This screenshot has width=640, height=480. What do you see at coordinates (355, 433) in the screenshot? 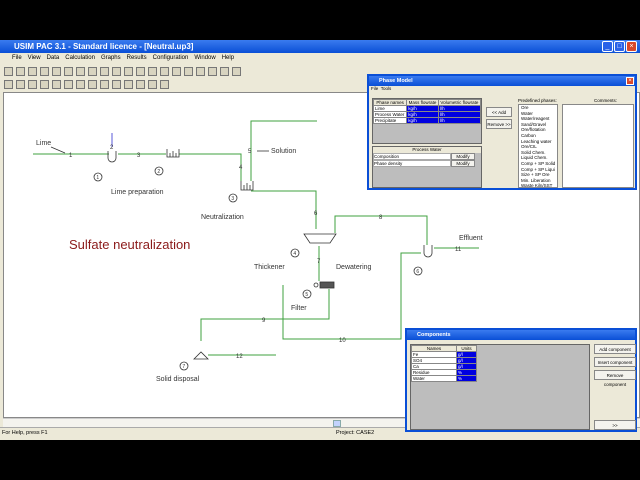
I see `status-project: Project: CASE2` at bounding box center [355, 433].